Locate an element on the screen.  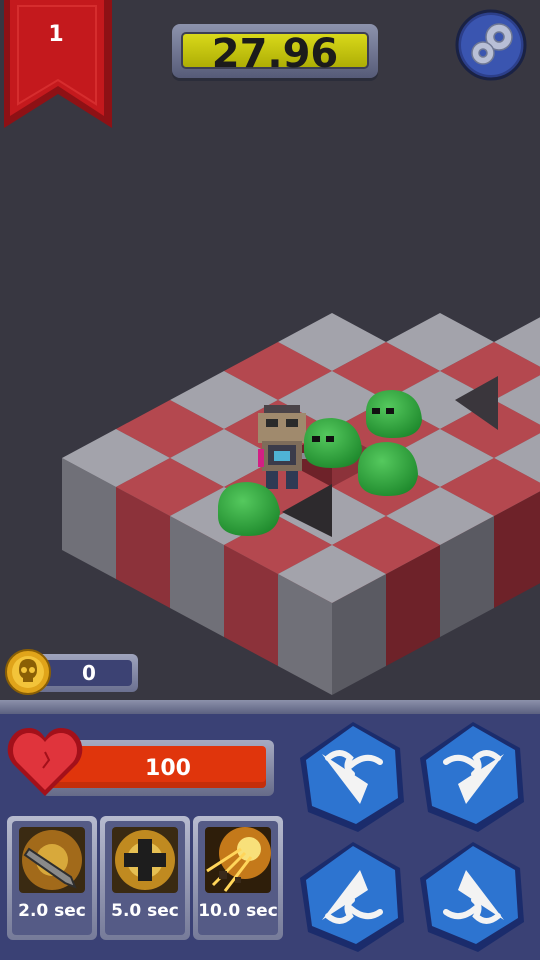
settings-button is located at coordinates (491, 45).